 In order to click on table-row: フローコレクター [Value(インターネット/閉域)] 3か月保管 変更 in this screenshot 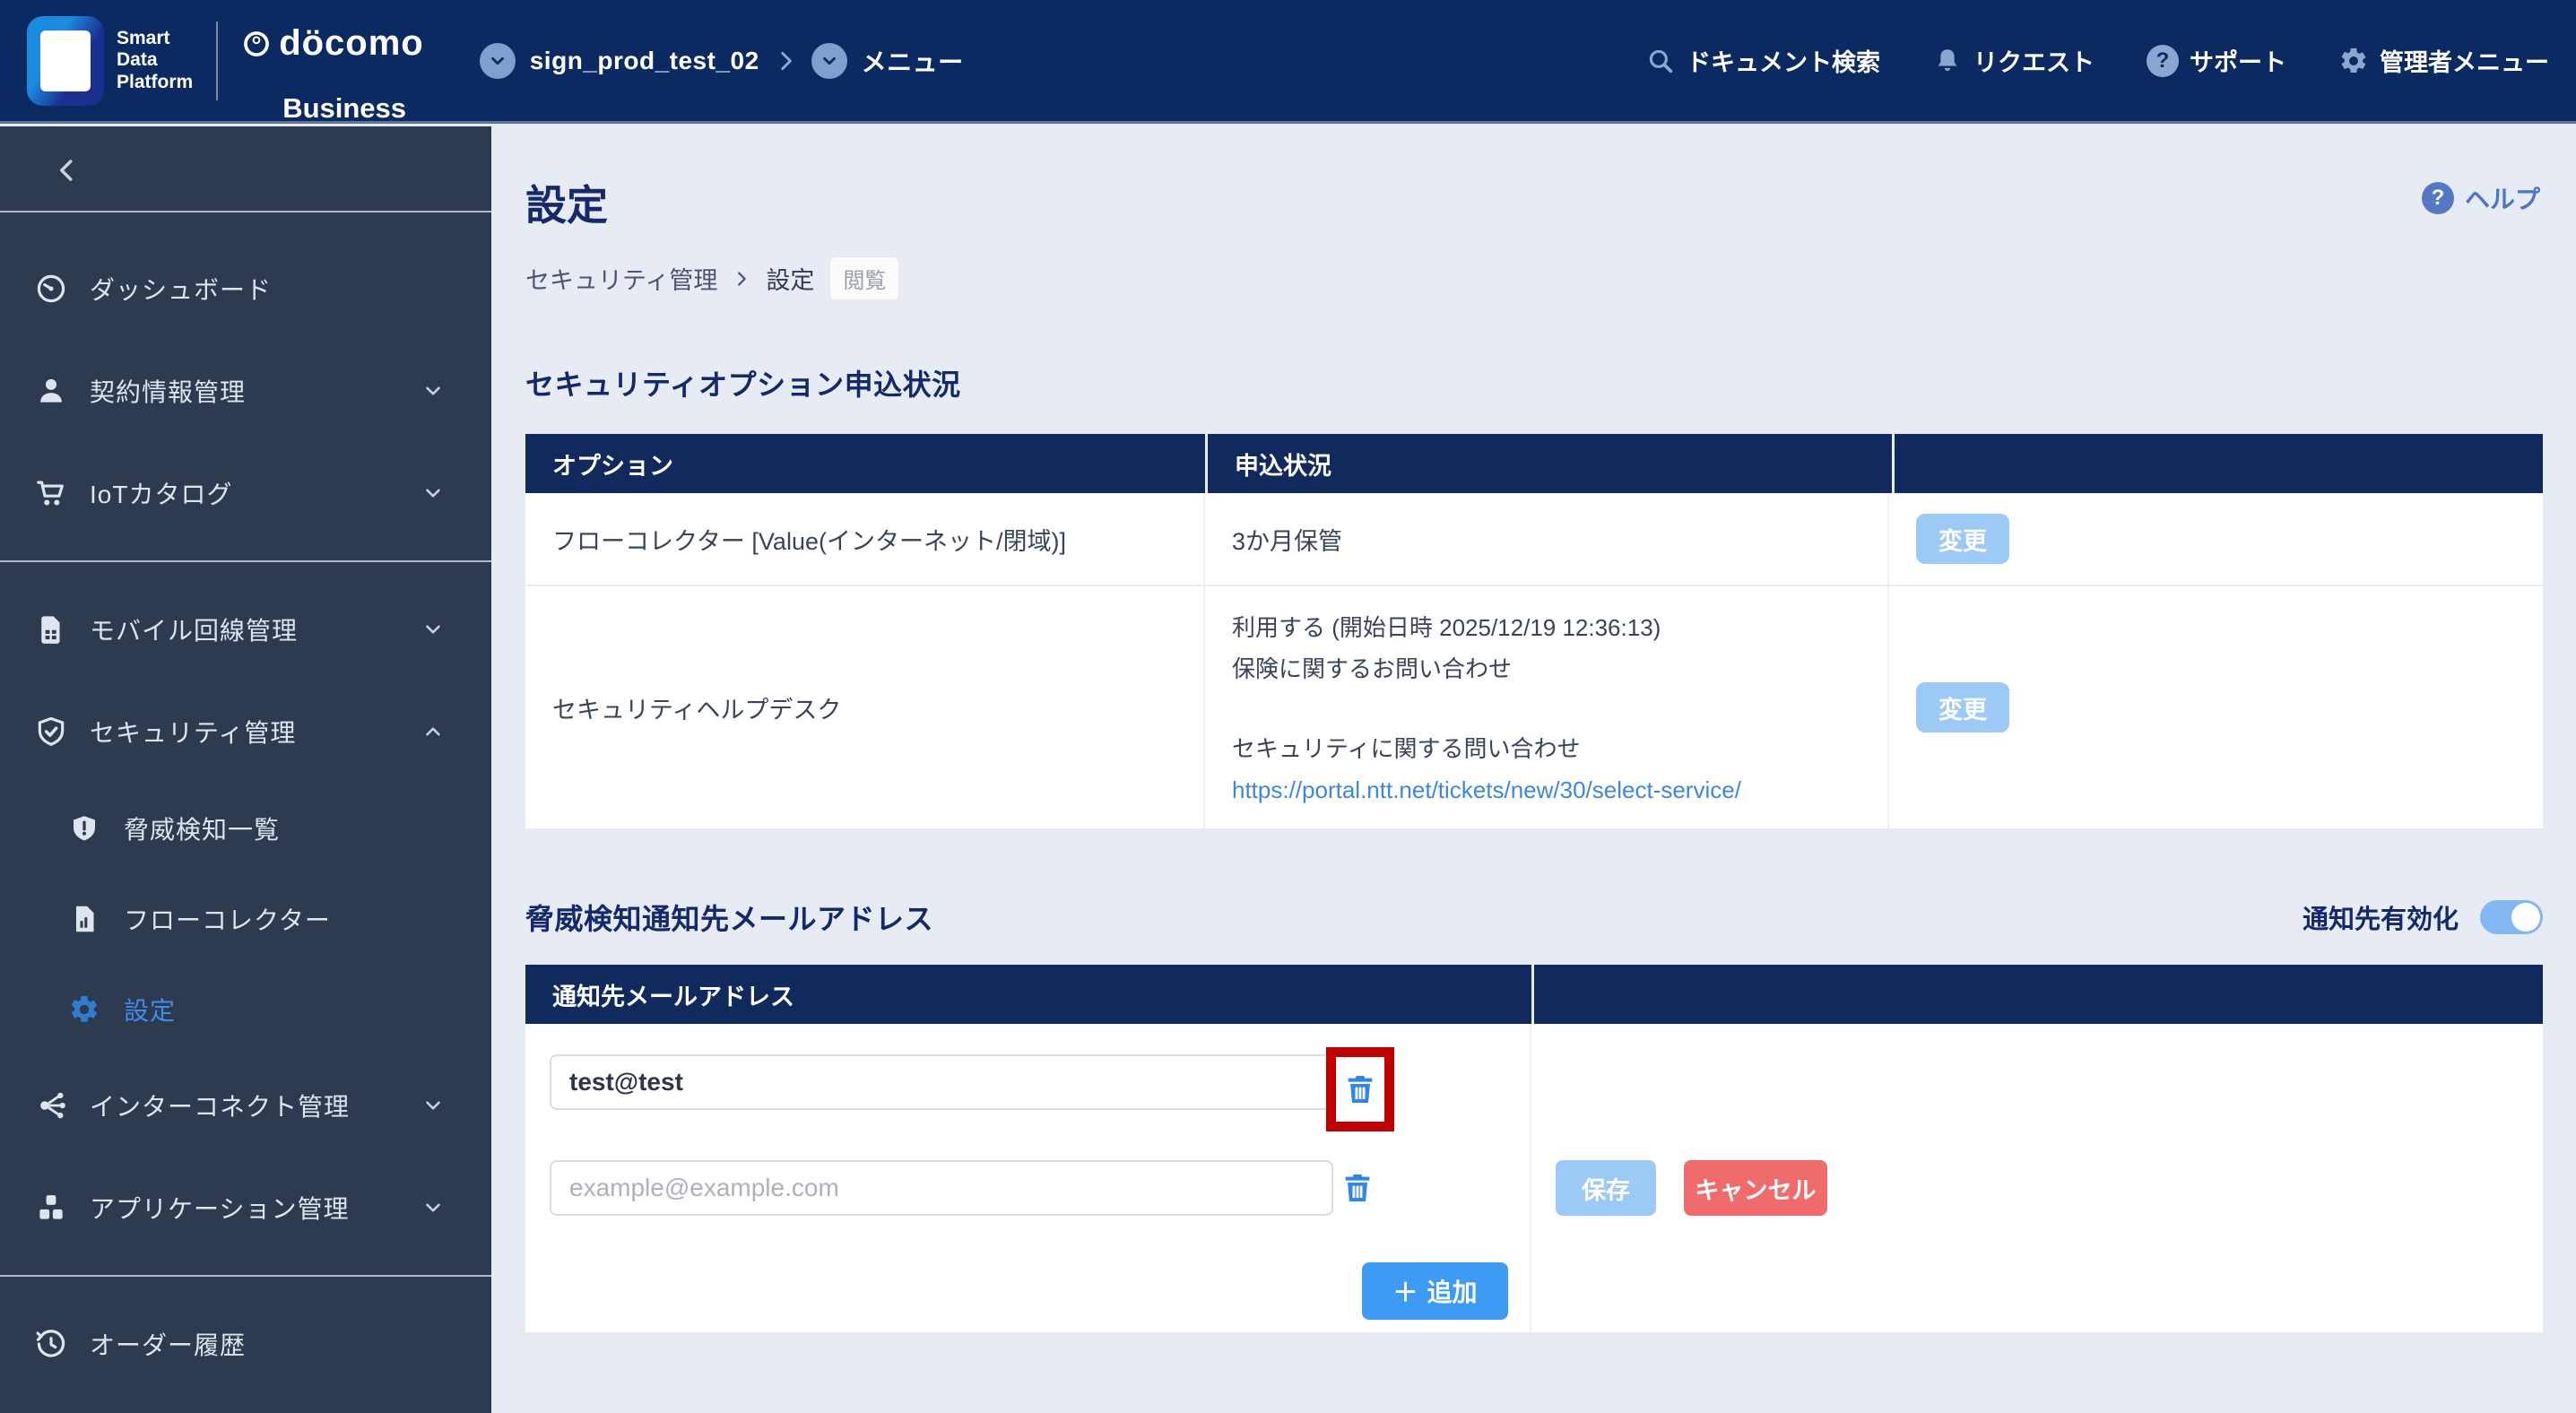, I will do `click(1534, 539)`.